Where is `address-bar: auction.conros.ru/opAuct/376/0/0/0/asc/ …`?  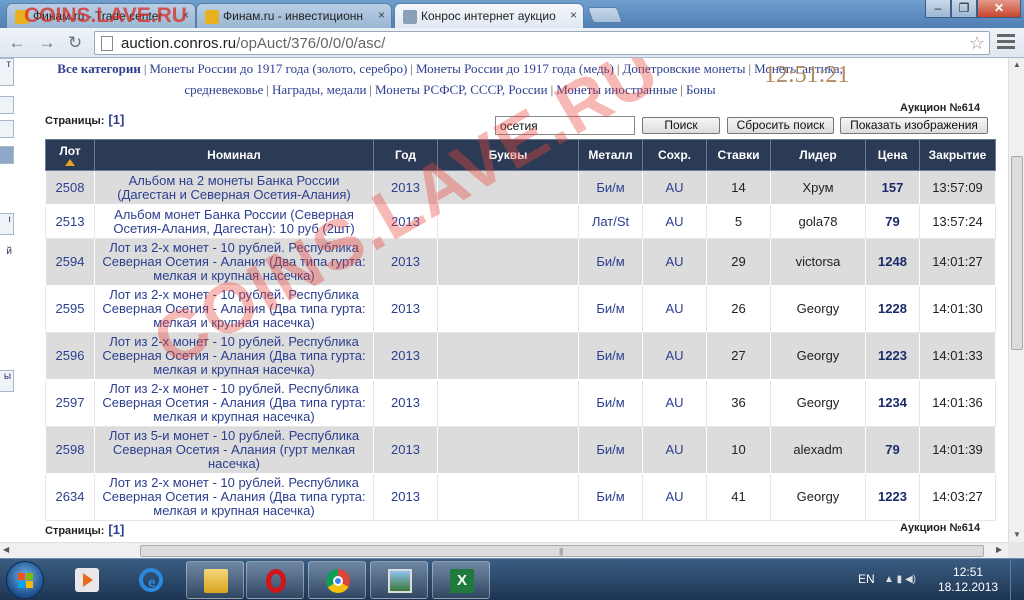
address-bar: auction.conros.ru/opAuct/376/0/0/0/asc/ … is located at coordinates (542, 43).